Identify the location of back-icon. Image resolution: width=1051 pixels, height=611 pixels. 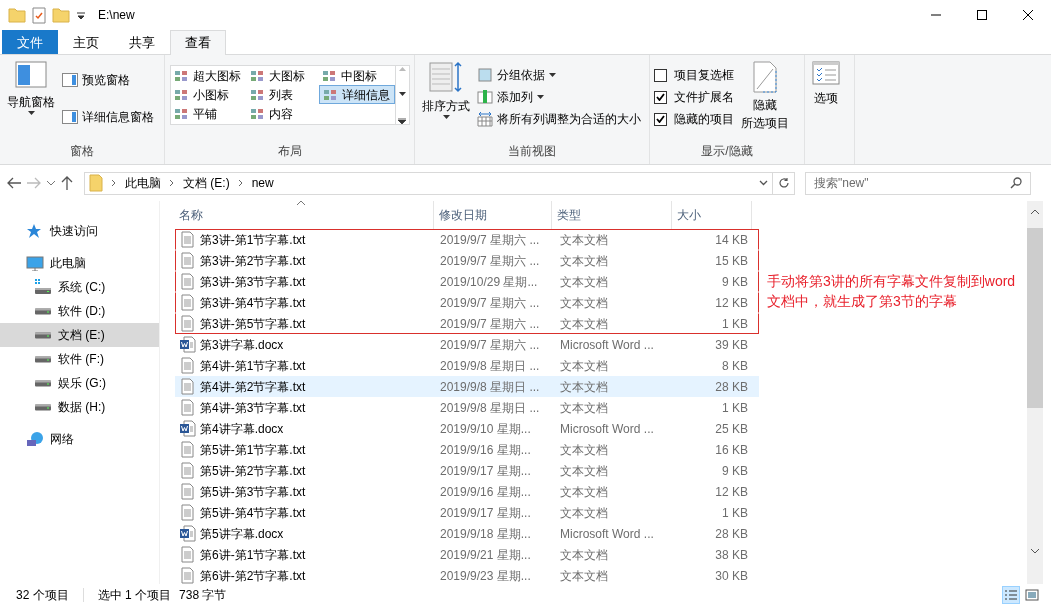
(14, 183).